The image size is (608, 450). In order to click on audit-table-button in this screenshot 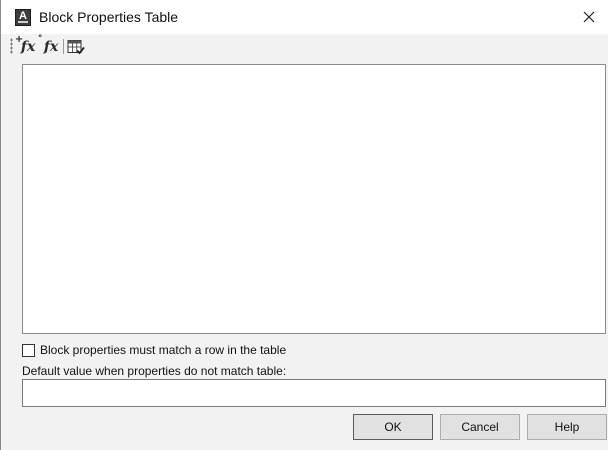, I will do `click(76, 47)`.